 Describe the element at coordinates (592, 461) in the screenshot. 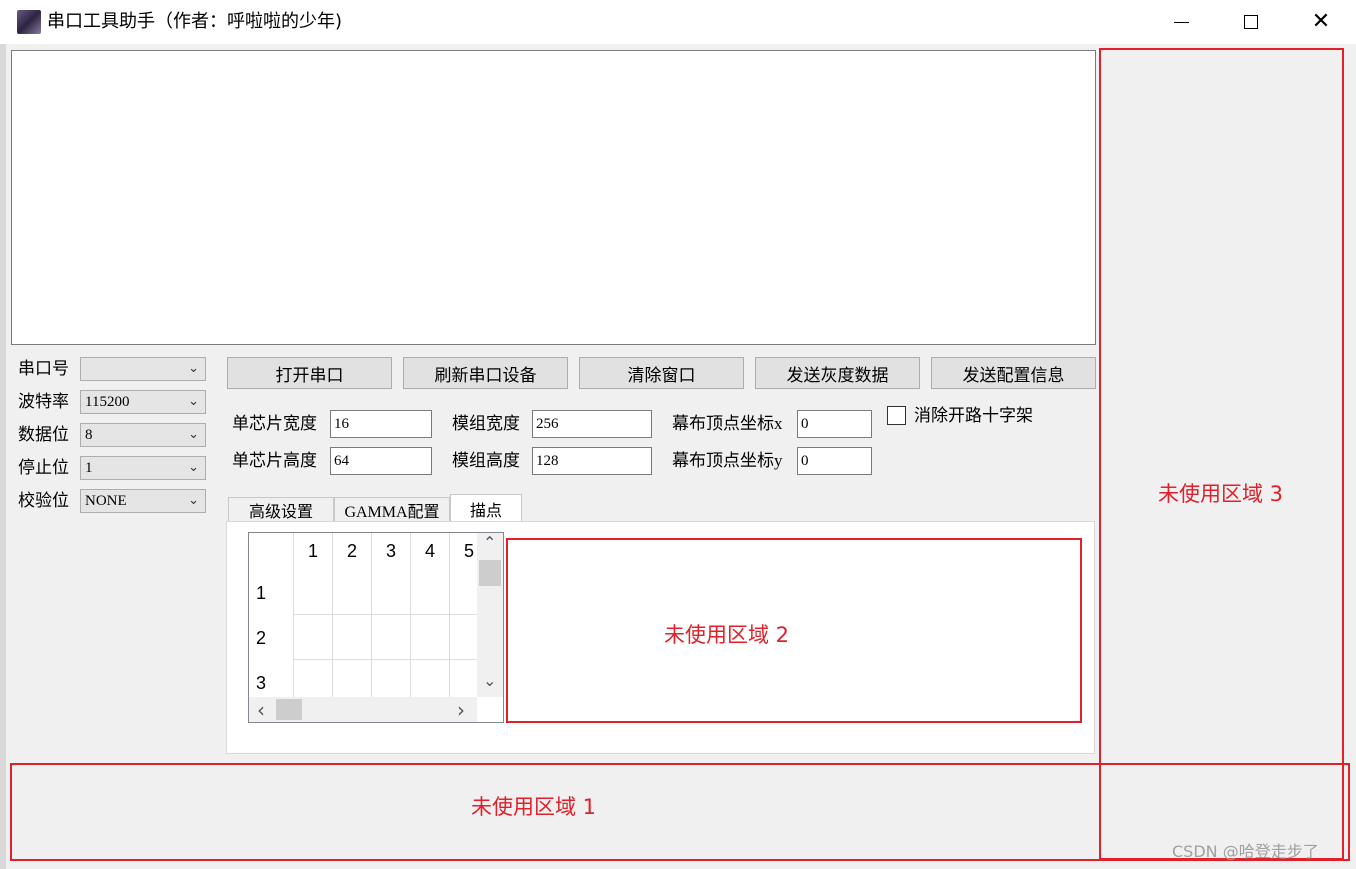

I see `module-height-input: 128` at that location.